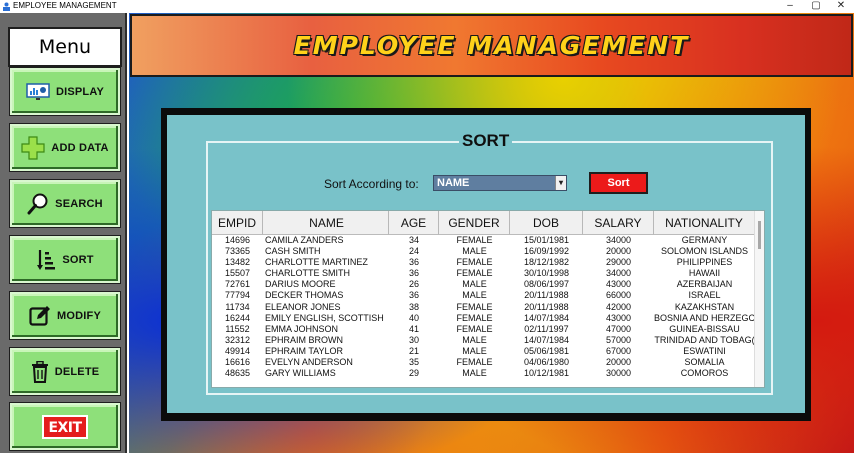 The image size is (854, 453). I want to click on cell-salary: 34000, so click(618, 273).